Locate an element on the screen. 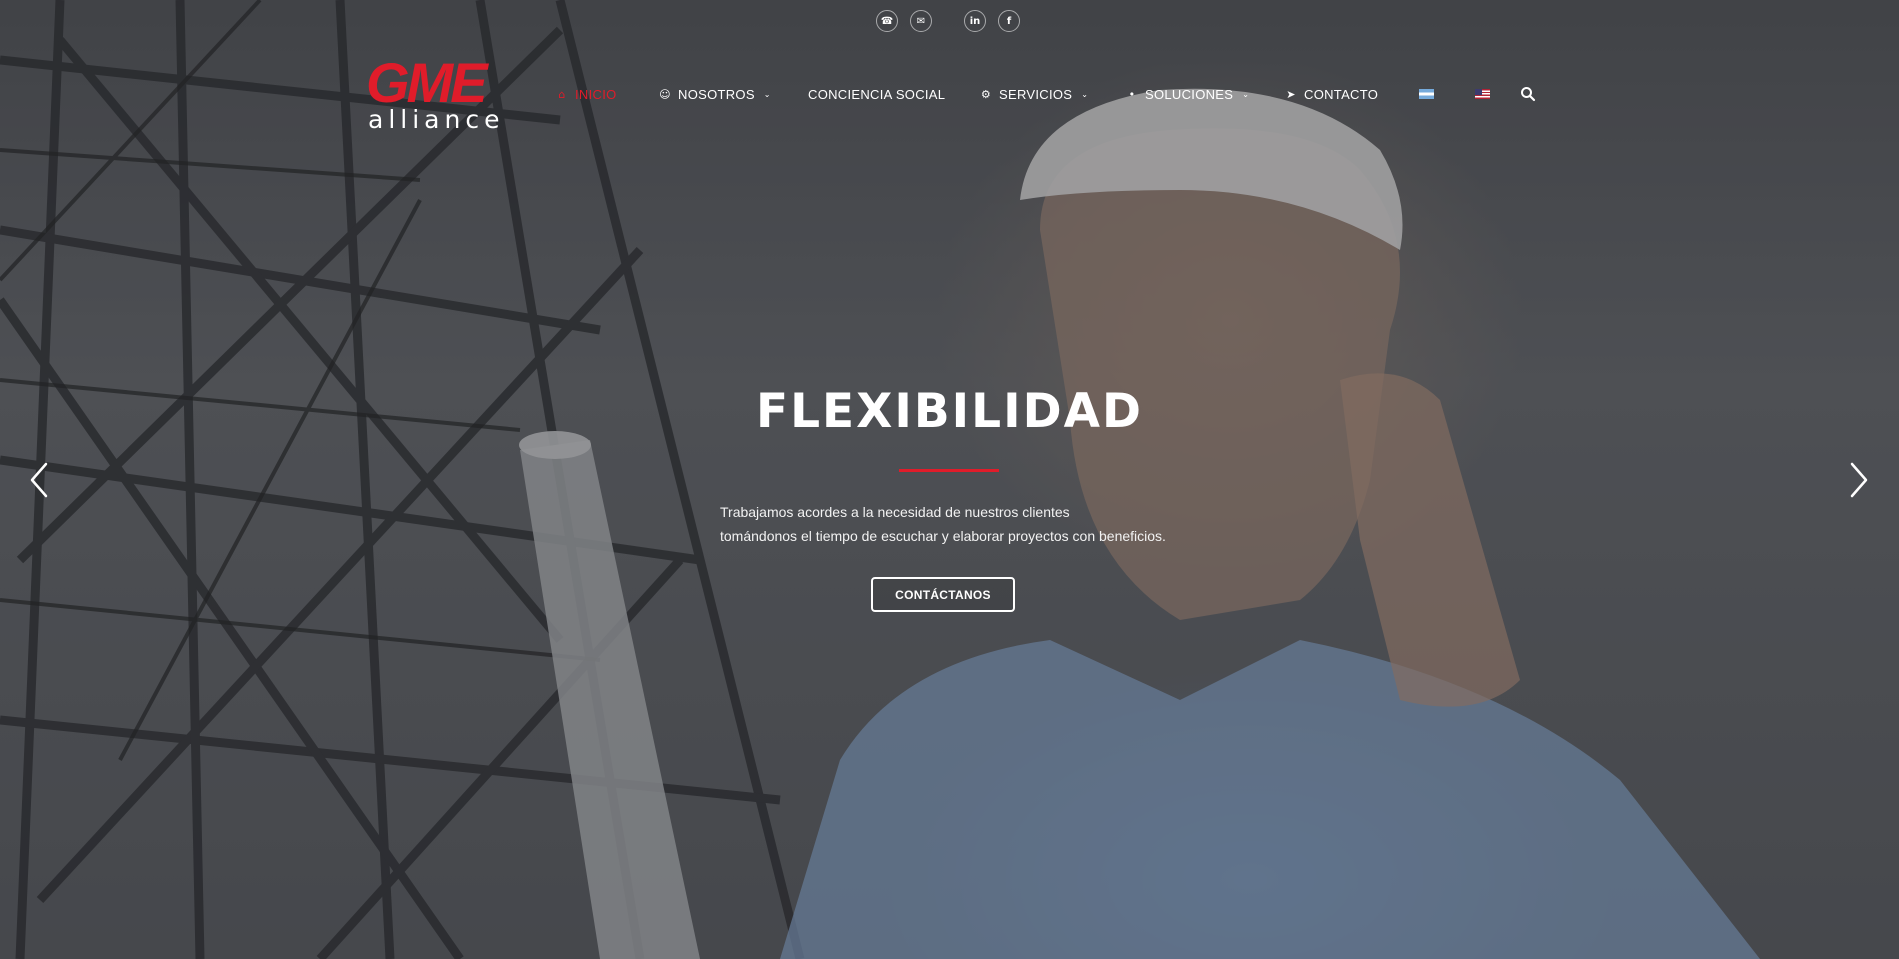 Image resolution: width=1899 pixels, height=959 pixels. flag-argentina-icon is located at coordinates (1426, 94).